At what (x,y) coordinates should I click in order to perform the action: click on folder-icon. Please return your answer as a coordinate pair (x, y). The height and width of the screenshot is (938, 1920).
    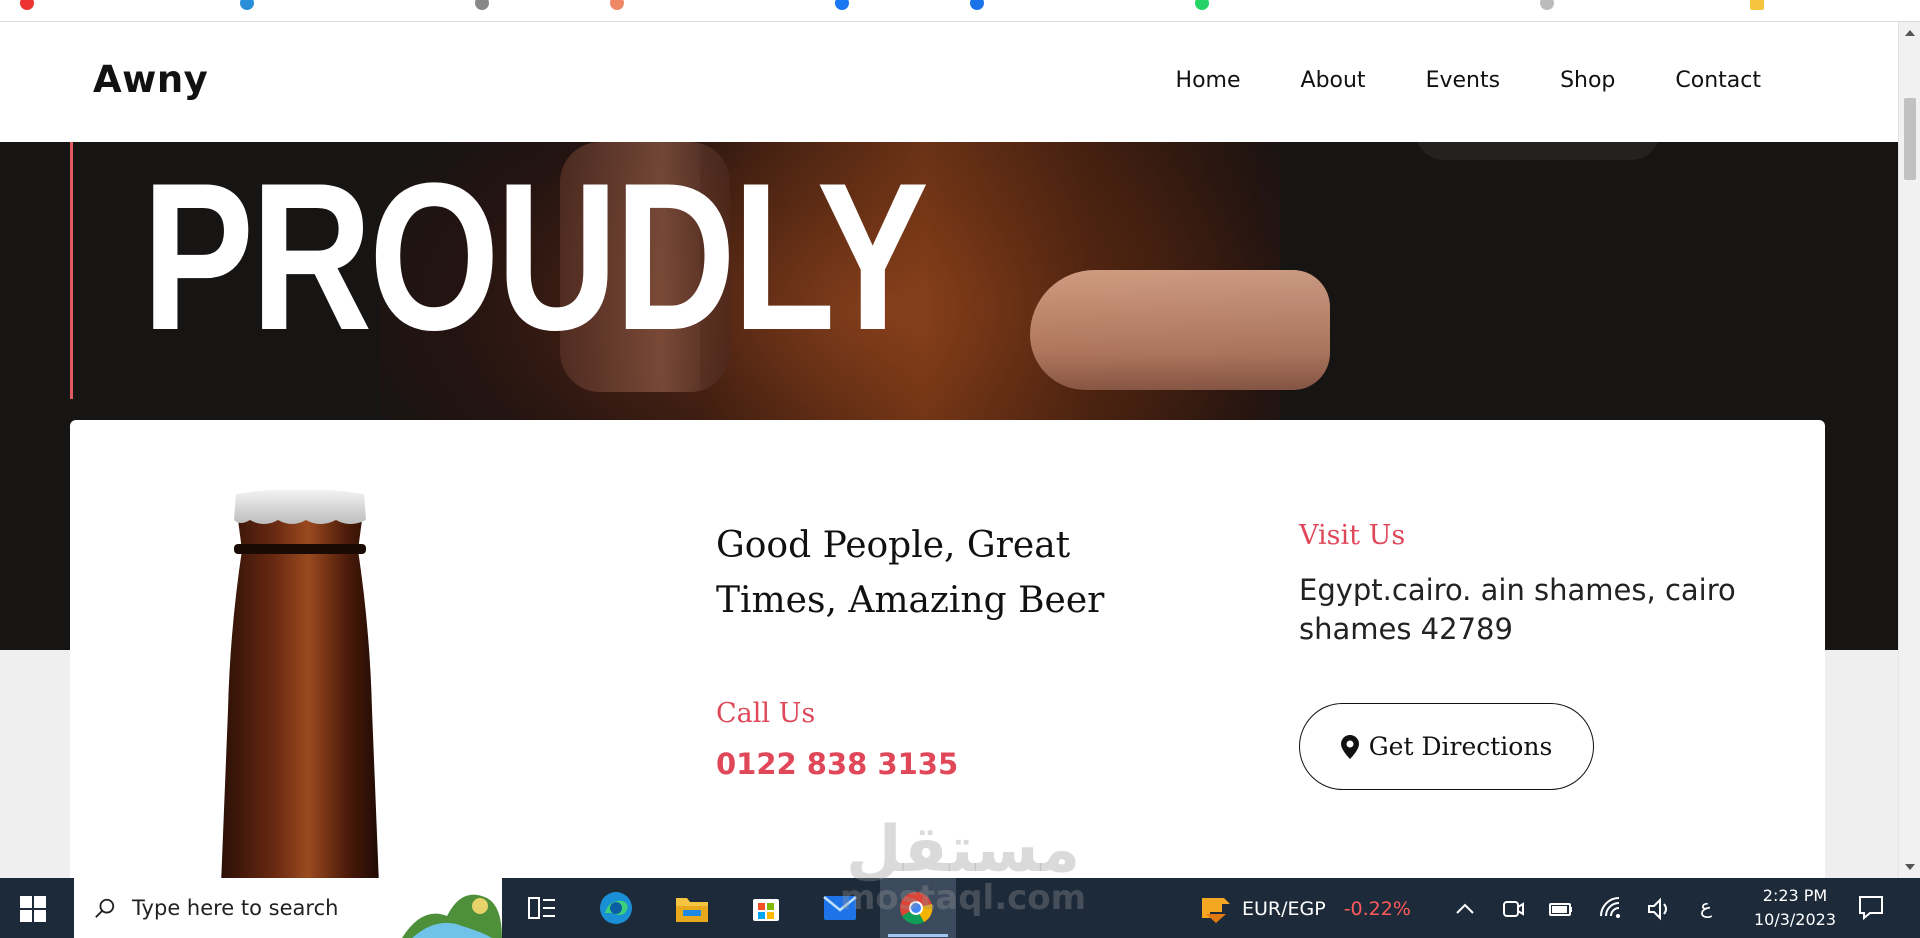
    Looking at the image, I should click on (1757, 5).